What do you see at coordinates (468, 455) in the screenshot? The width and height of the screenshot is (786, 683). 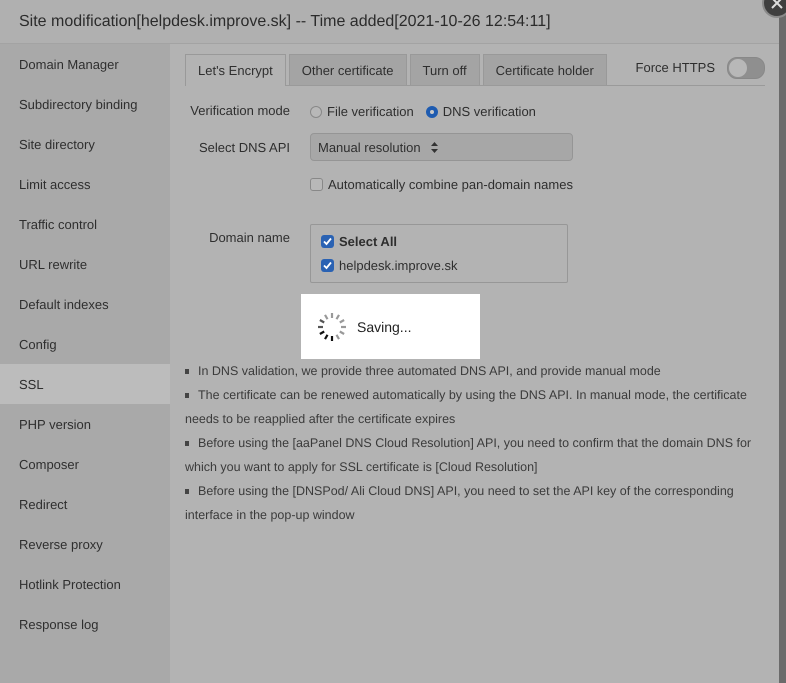 I see `note-text: Before using the [aaPanel DNS Cloud Resolution] API, you need to confirm that the domain DNS for which you want to apply for SSL certificate is [Cloud Resolution]` at bounding box center [468, 455].